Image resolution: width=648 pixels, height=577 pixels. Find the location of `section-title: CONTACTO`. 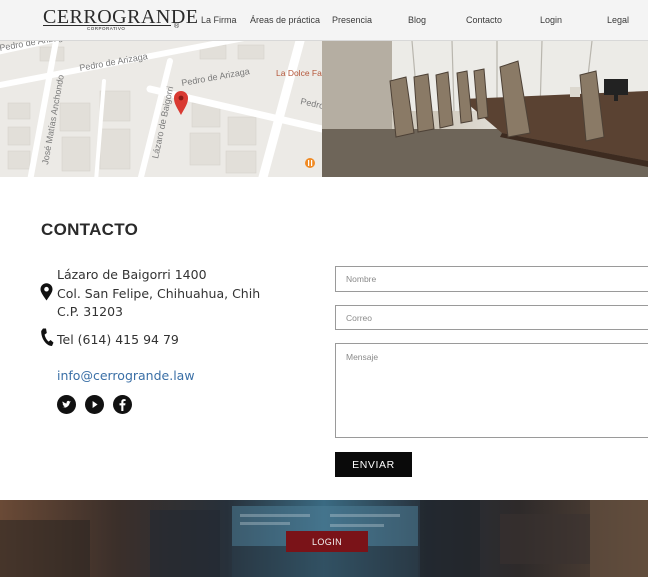

section-title: CONTACTO is located at coordinates (90, 229).